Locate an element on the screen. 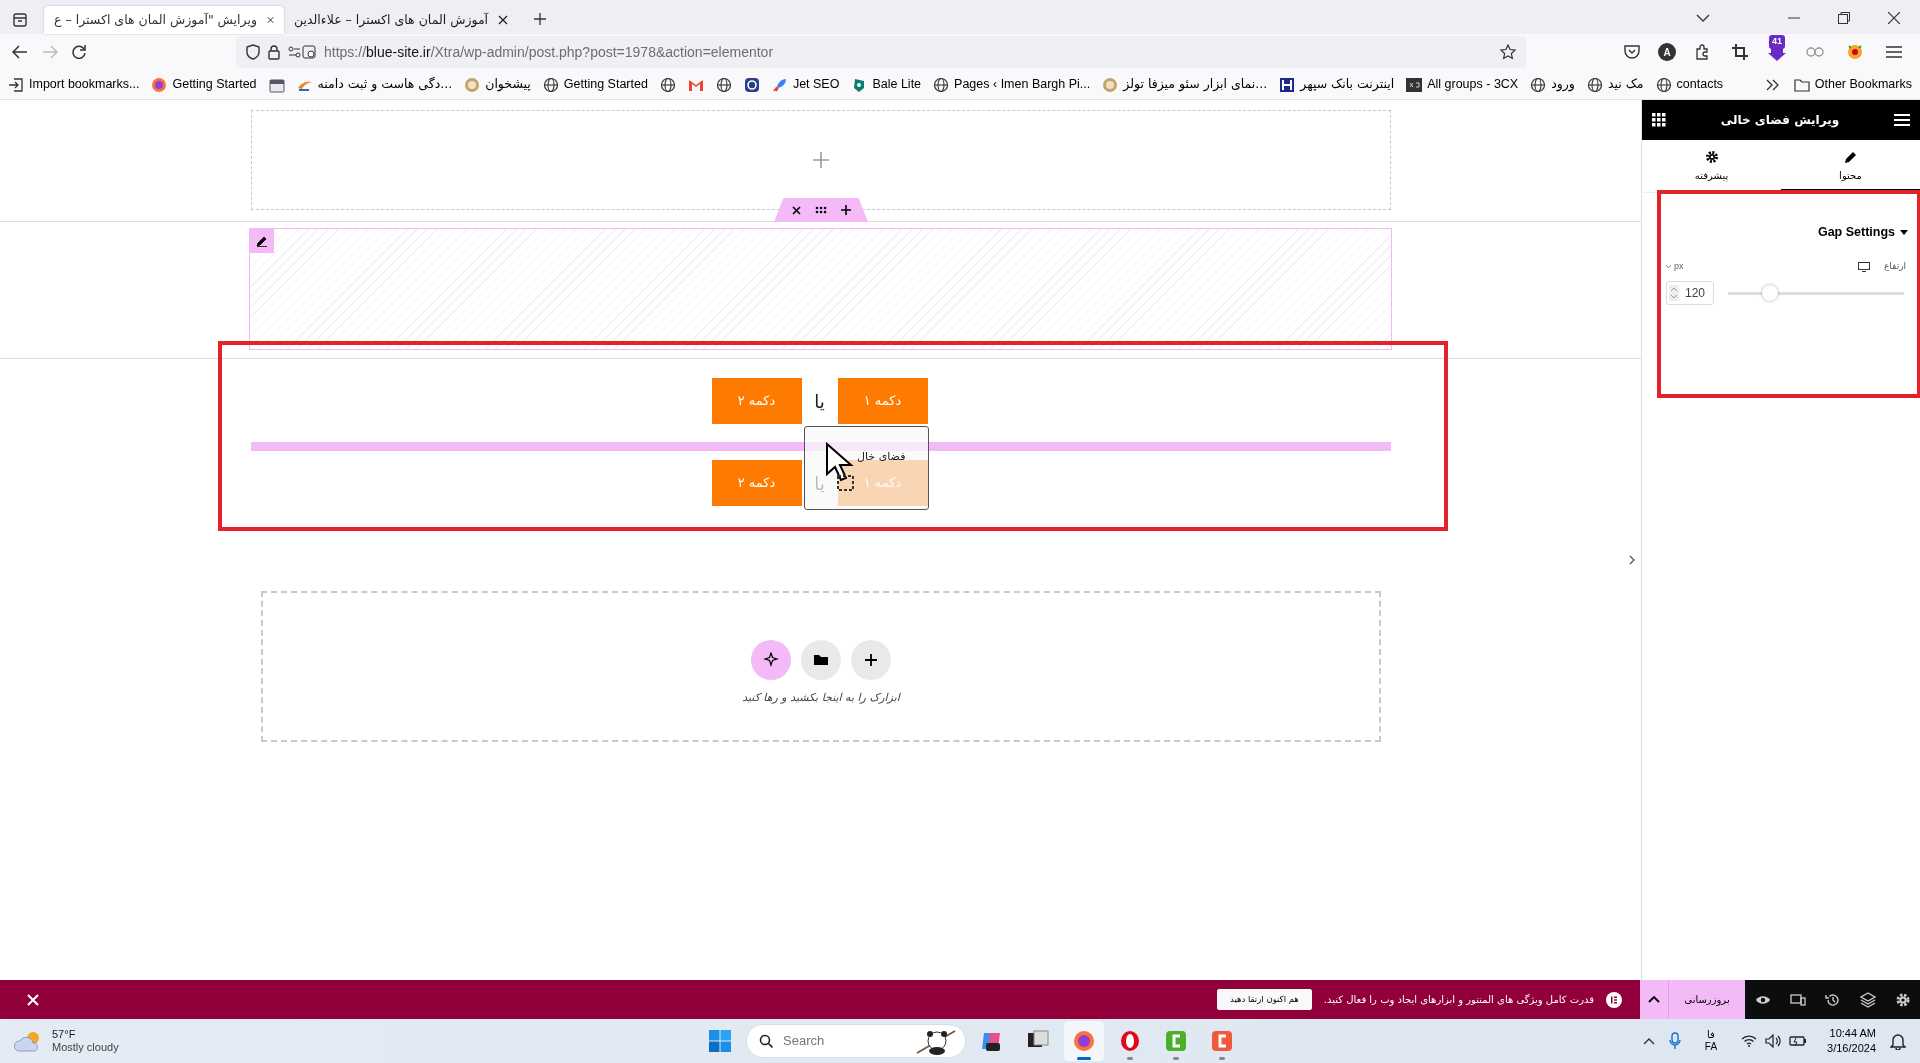 This screenshot has height=1063, width=1920. spinner-icon is located at coordinates (1674, 293).